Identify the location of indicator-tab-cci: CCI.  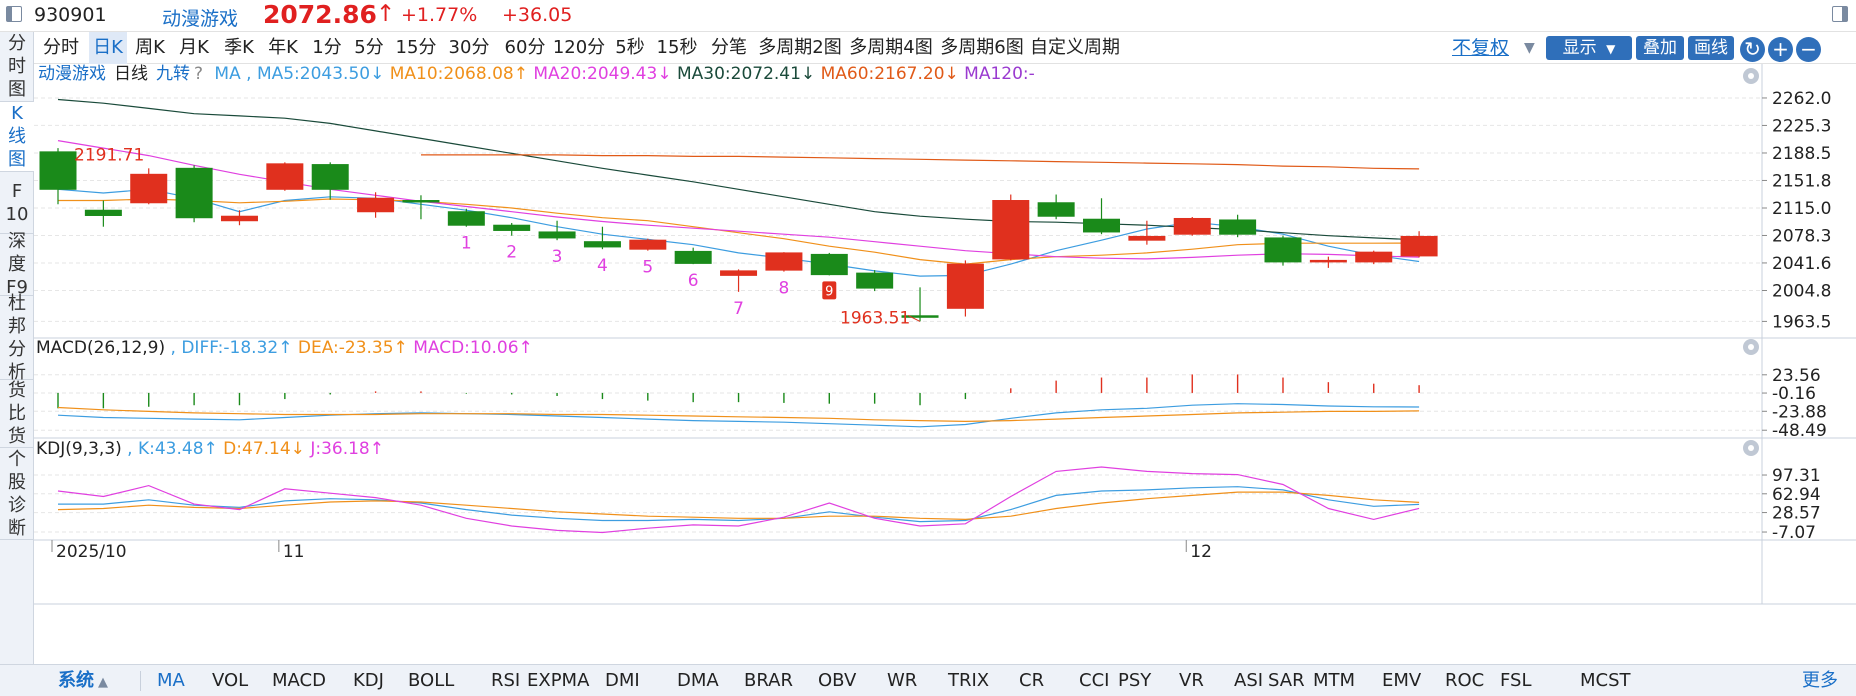
(1094, 680).